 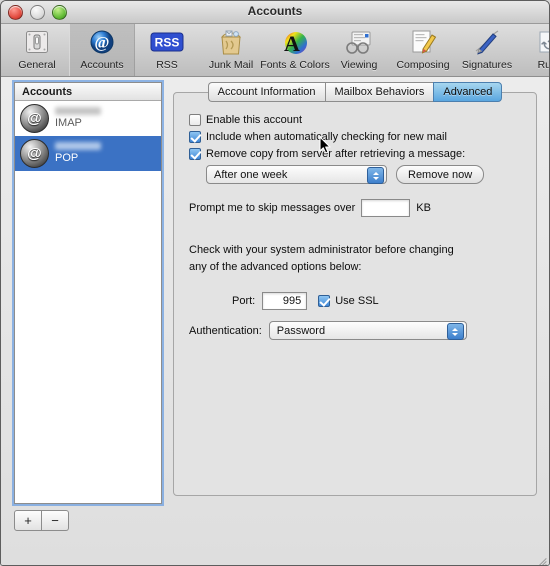 I want to click on account-protocol: IMAP, so click(x=68, y=123).